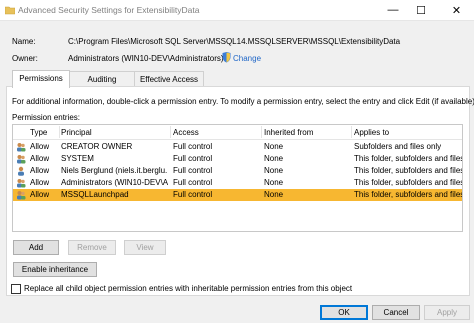 The image size is (474, 323). I want to click on tab-effective-access: Effective Access, so click(169, 79).